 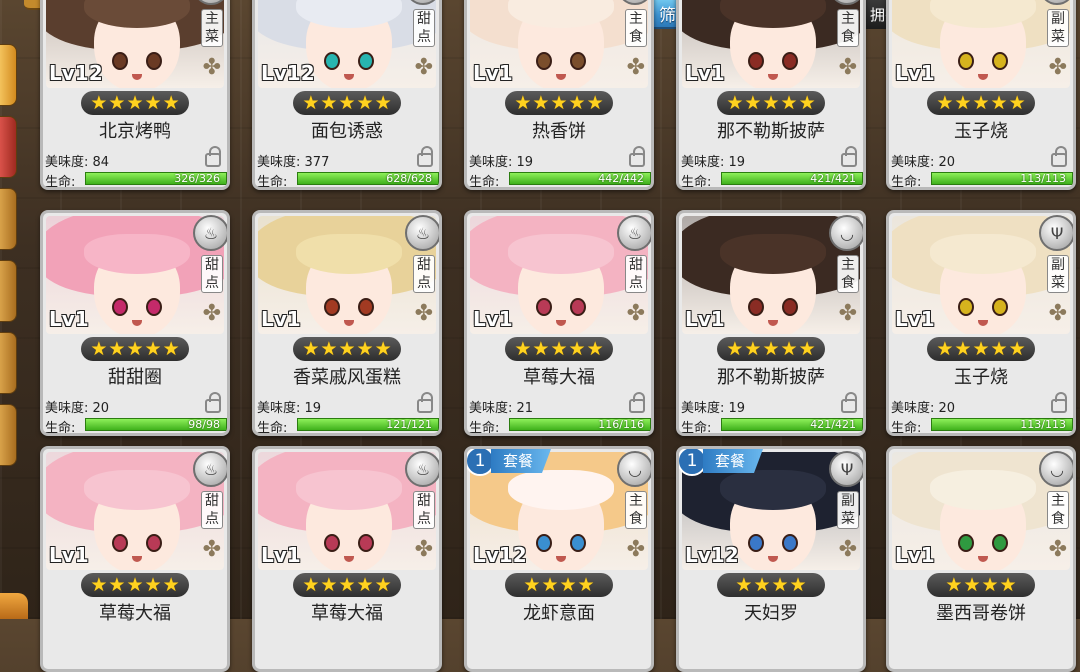 I want to click on rarity-stars: ★ ★ ★ ★, so click(x=981, y=585).